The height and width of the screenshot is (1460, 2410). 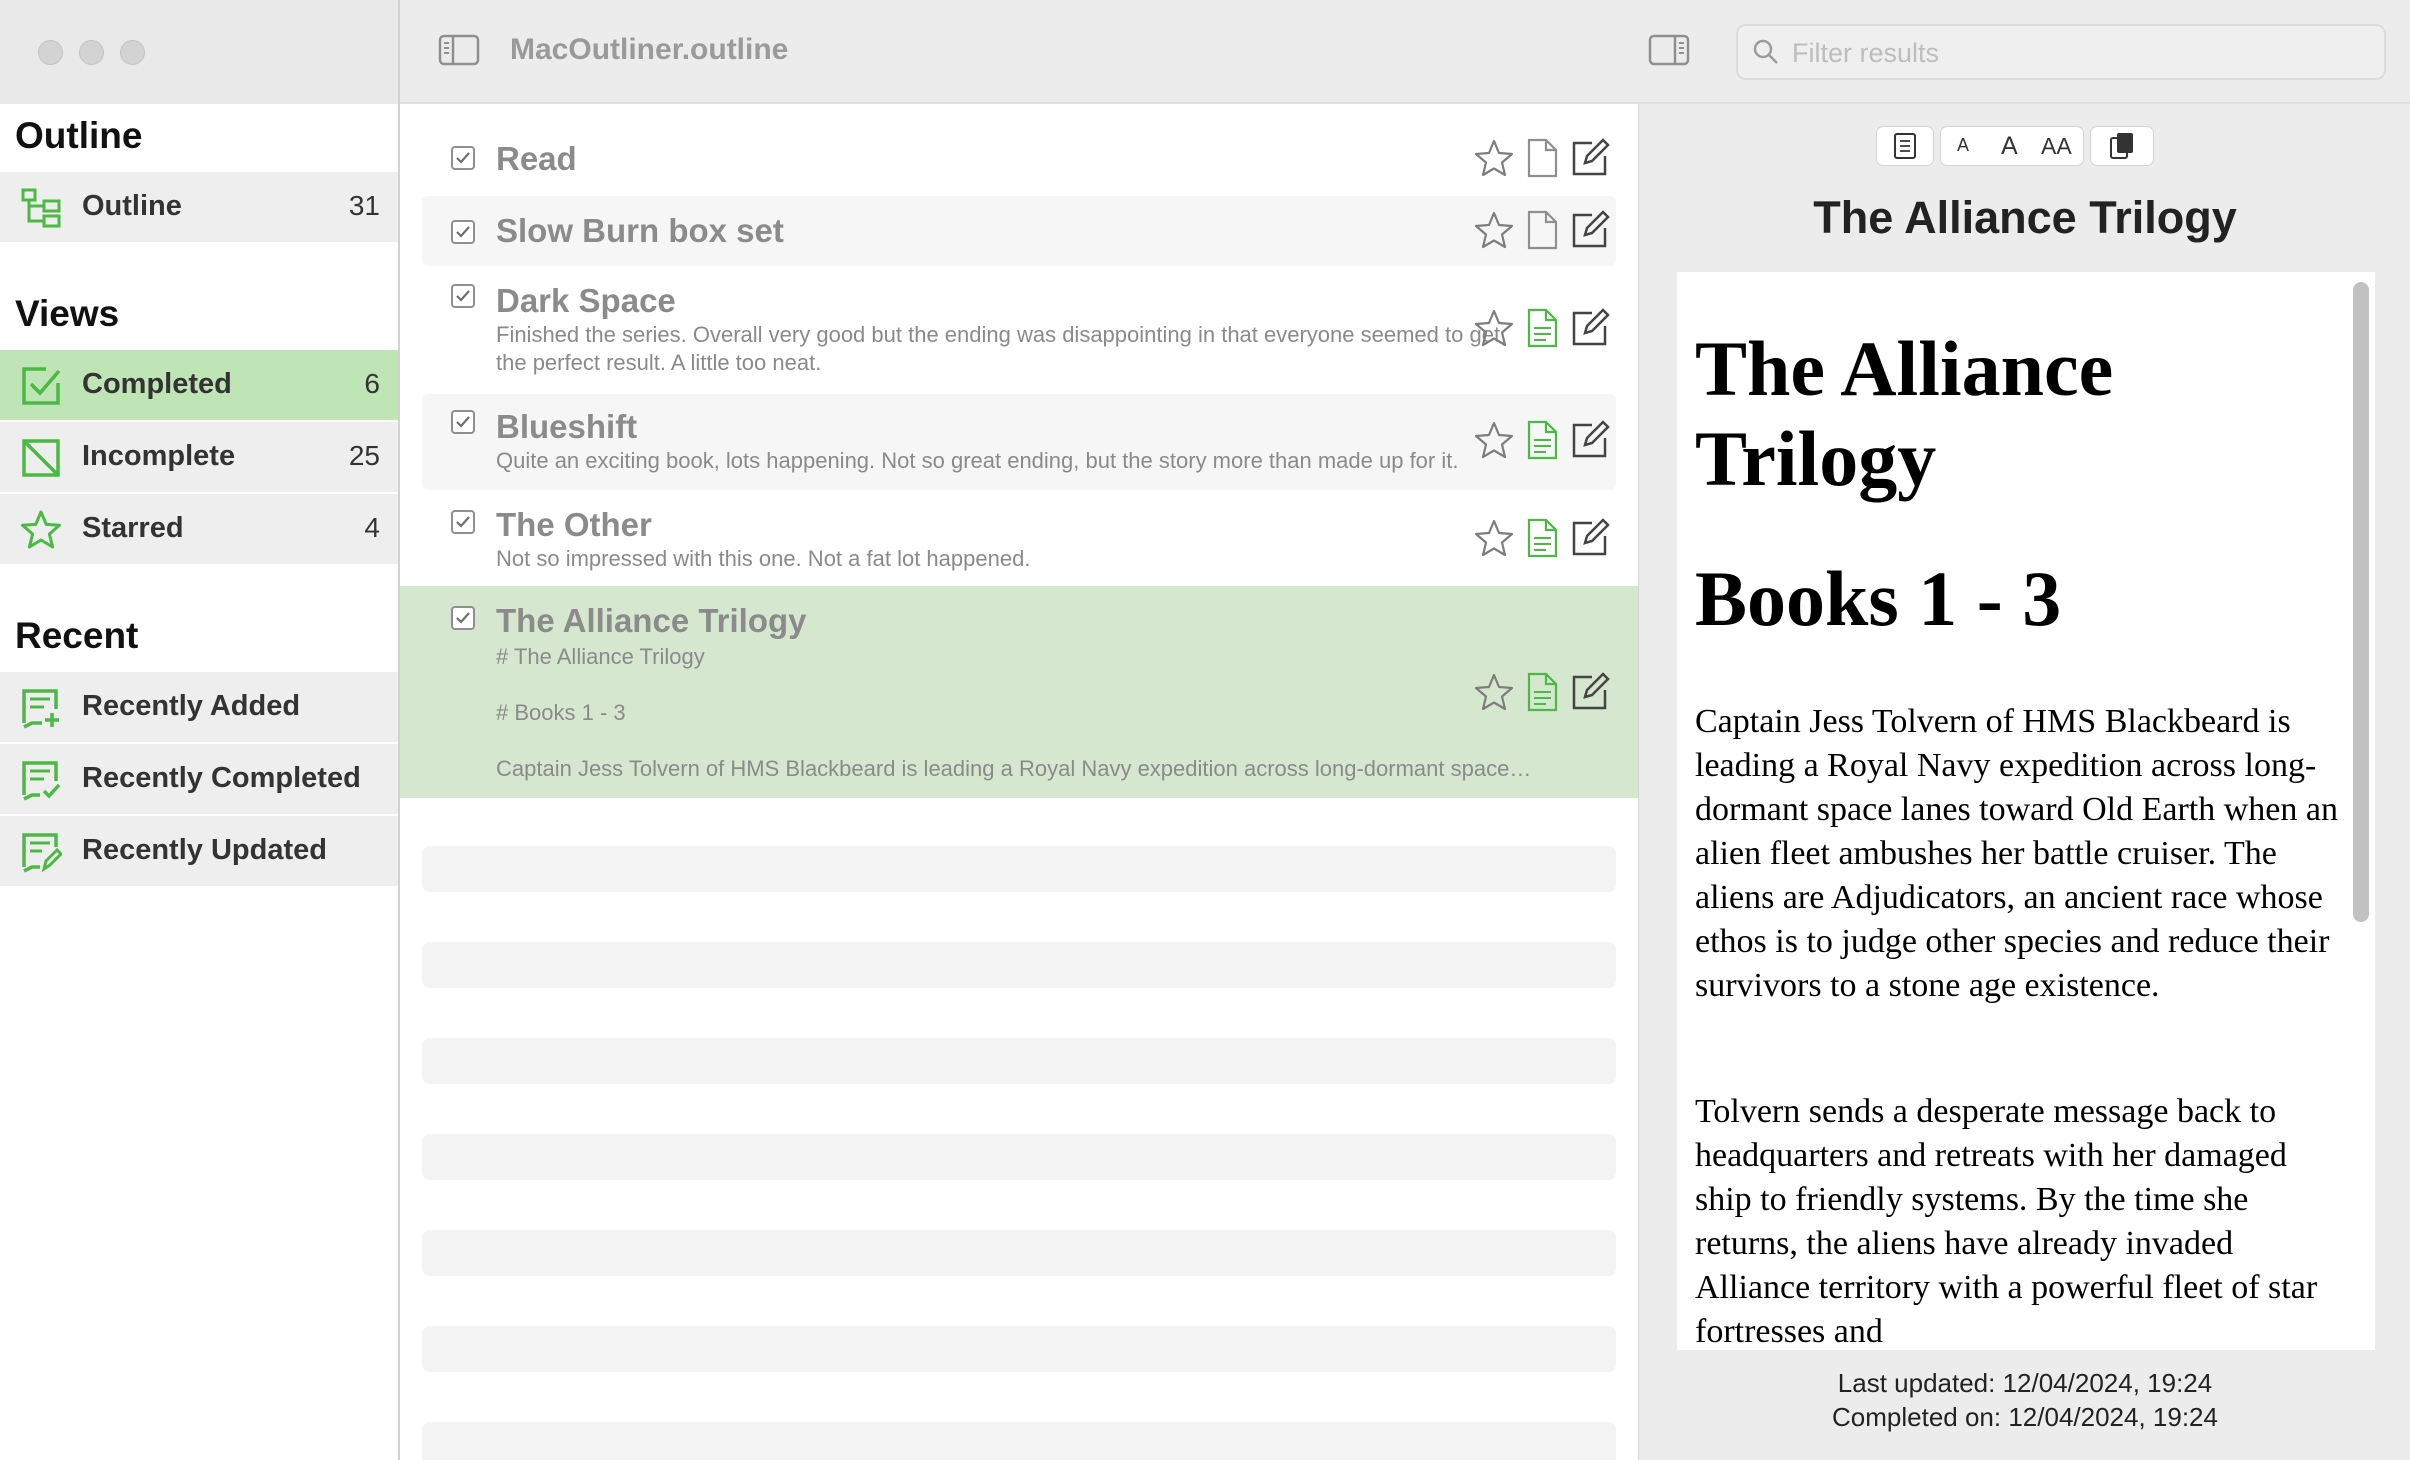 What do you see at coordinates (199, 385) in the screenshot?
I see `sidebar-item-completed: Completed 6` at bounding box center [199, 385].